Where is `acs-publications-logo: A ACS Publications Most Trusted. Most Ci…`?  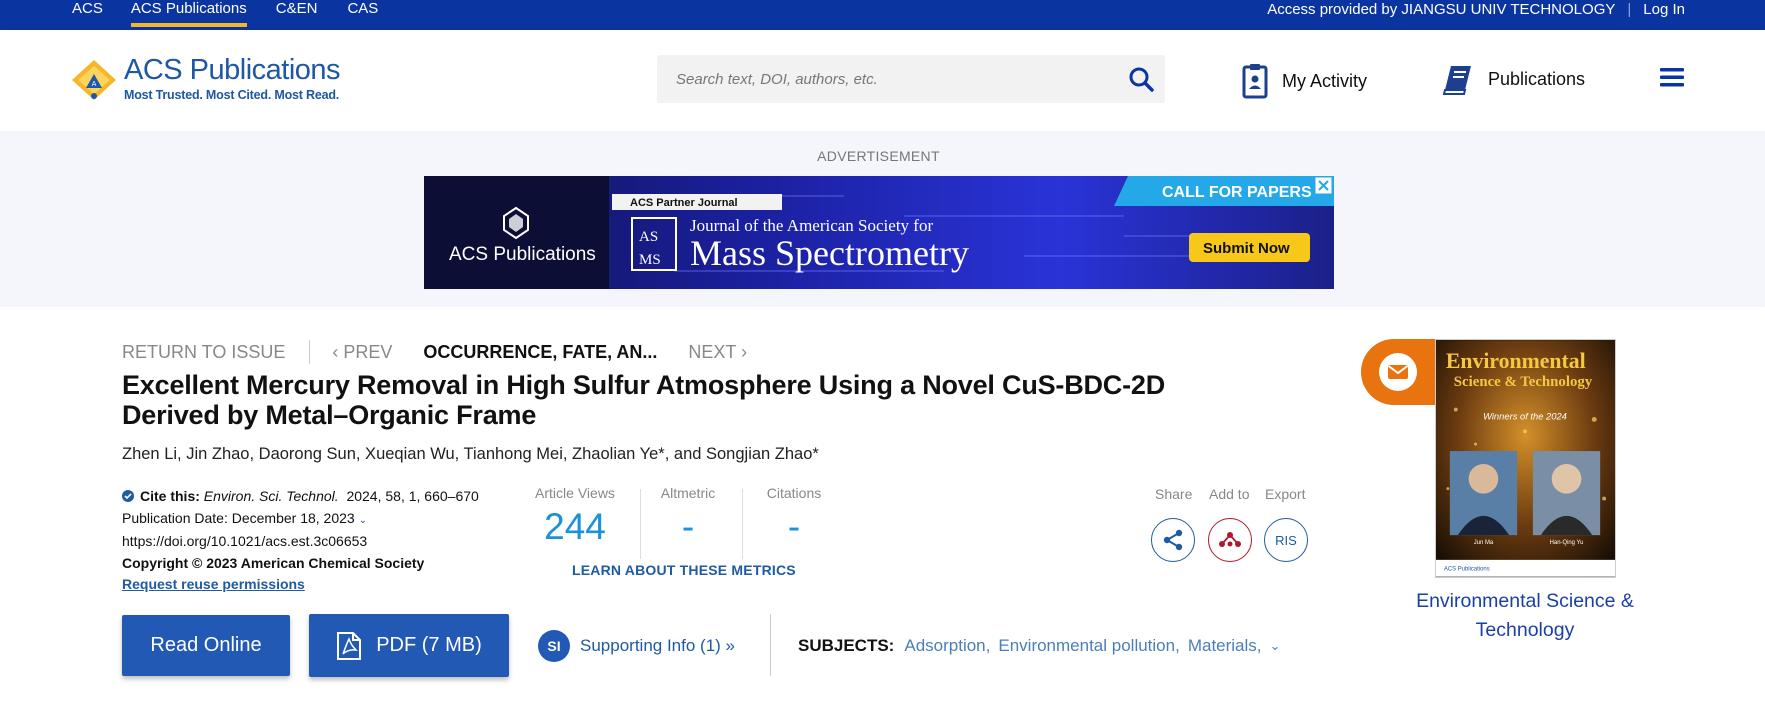 acs-publications-logo: A ACS Publications Most Trusted. Most Ci… is located at coordinates (205, 81).